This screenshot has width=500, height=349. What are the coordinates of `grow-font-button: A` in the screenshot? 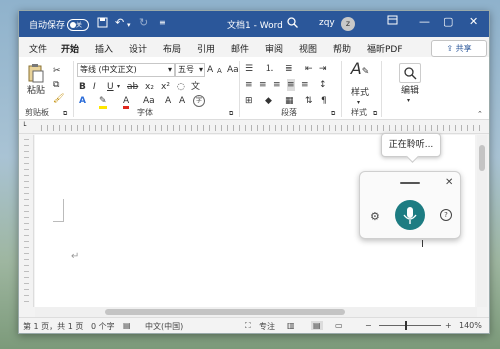 It's located at (210, 70).